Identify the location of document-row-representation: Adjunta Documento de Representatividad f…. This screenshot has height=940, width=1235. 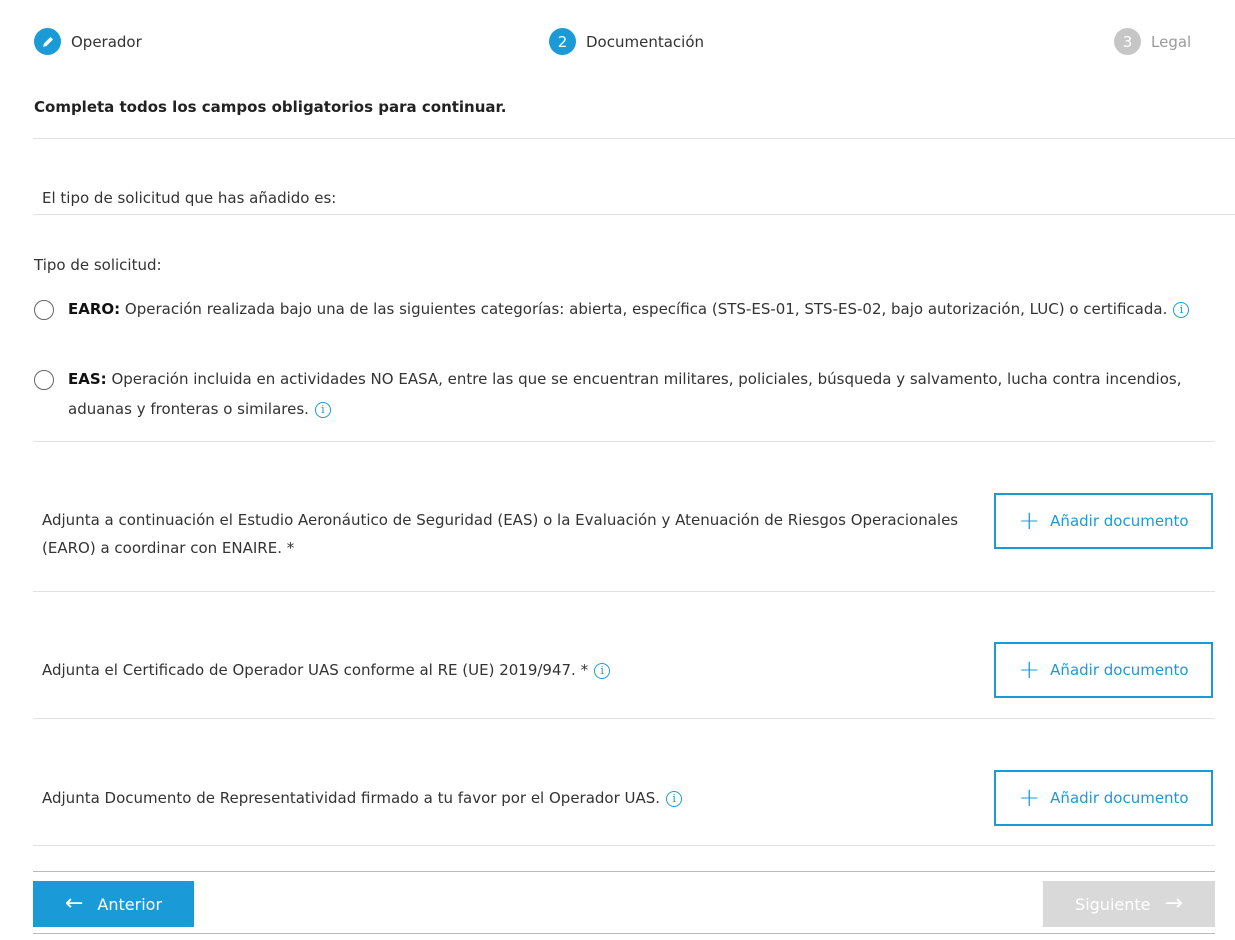
(512, 798).